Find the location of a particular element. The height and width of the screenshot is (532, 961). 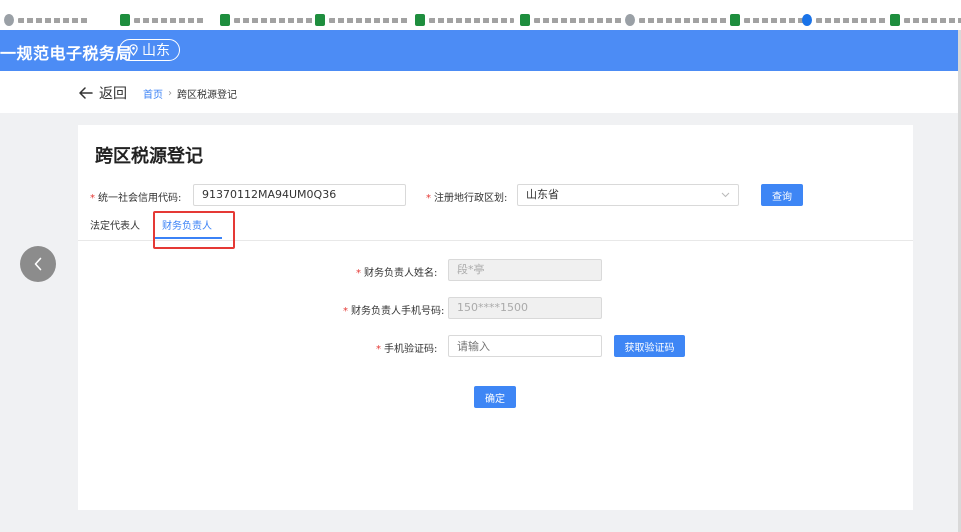

region-select: 山东省 is located at coordinates (628, 195).